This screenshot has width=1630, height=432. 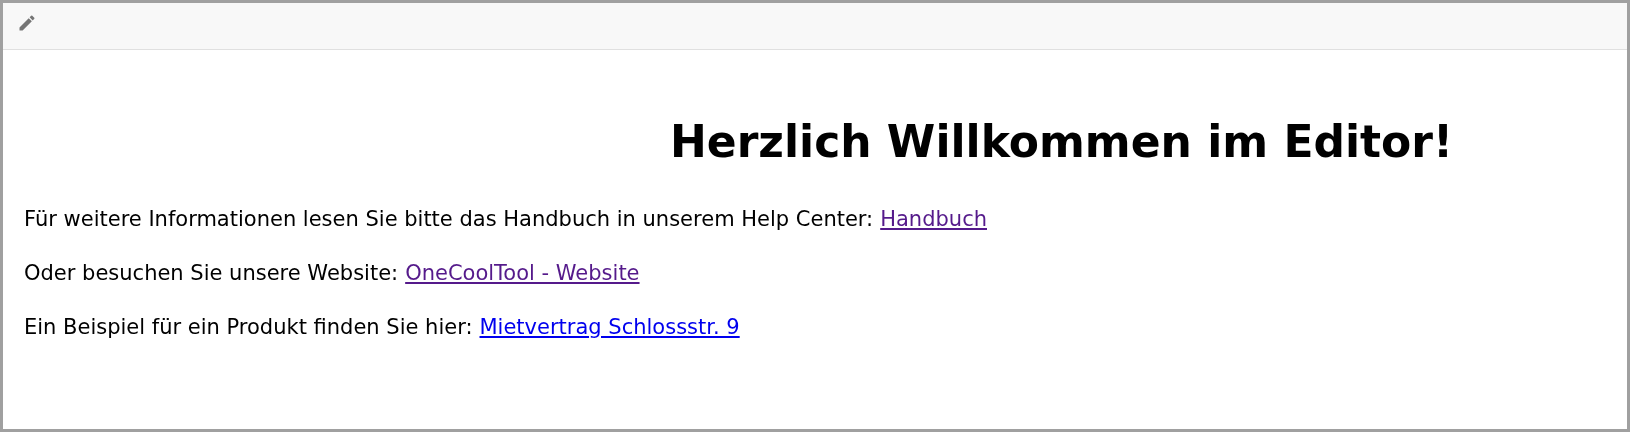 I want to click on pencil-icon, so click(x=27, y=23).